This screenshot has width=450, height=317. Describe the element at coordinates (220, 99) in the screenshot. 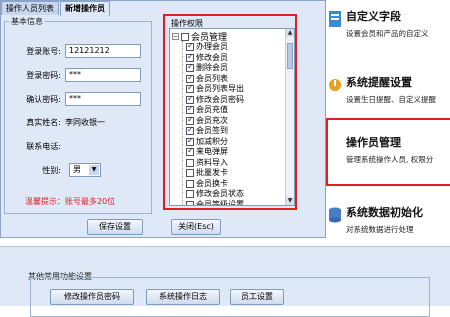

I see `permission-label: 修改会员密码` at that location.